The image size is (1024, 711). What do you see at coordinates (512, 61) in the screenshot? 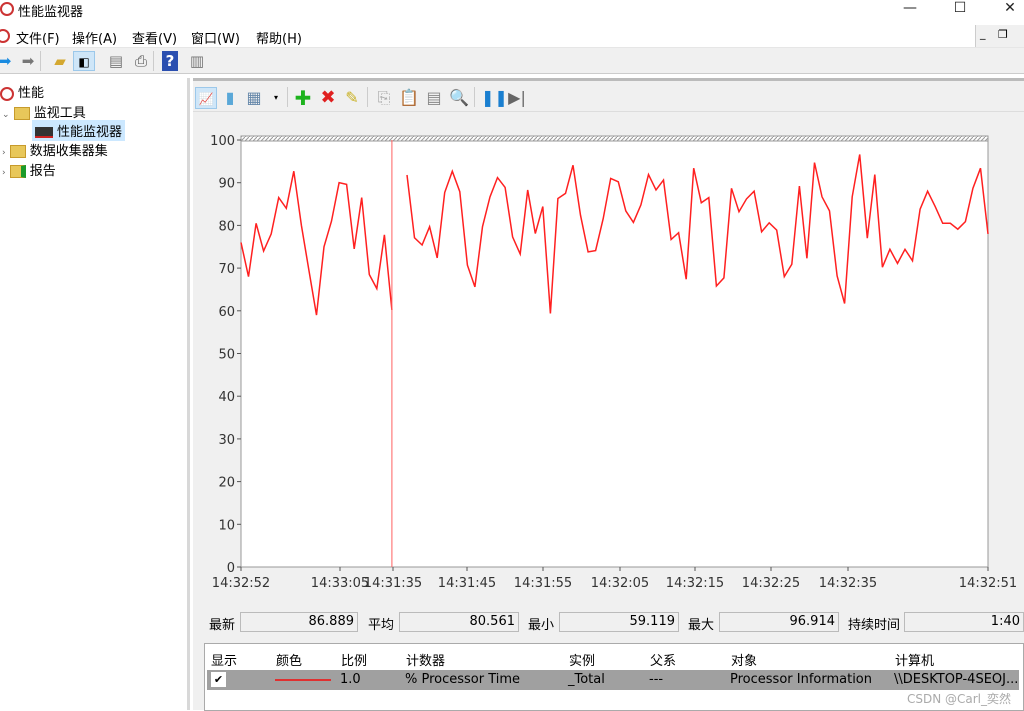
I see `main-toolbar: ➡ ➡ ▰ ◧ ▤ ⎙ ? ▥` at bounding box center [512, 61].